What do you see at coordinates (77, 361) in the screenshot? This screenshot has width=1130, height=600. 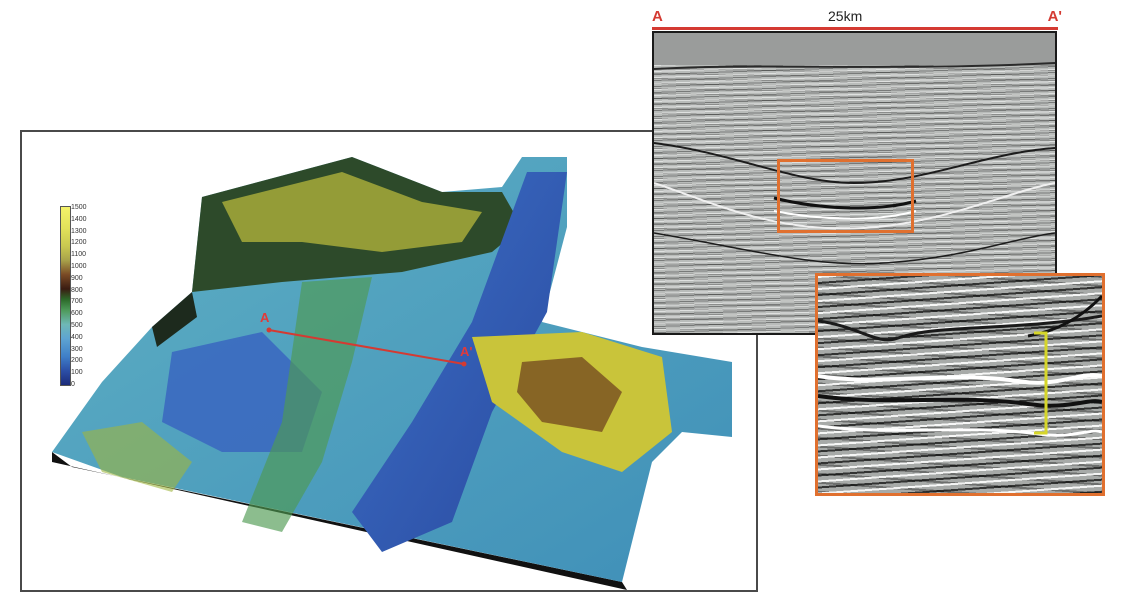 I see `scale-label: 200` at bounding box center [77, 361].